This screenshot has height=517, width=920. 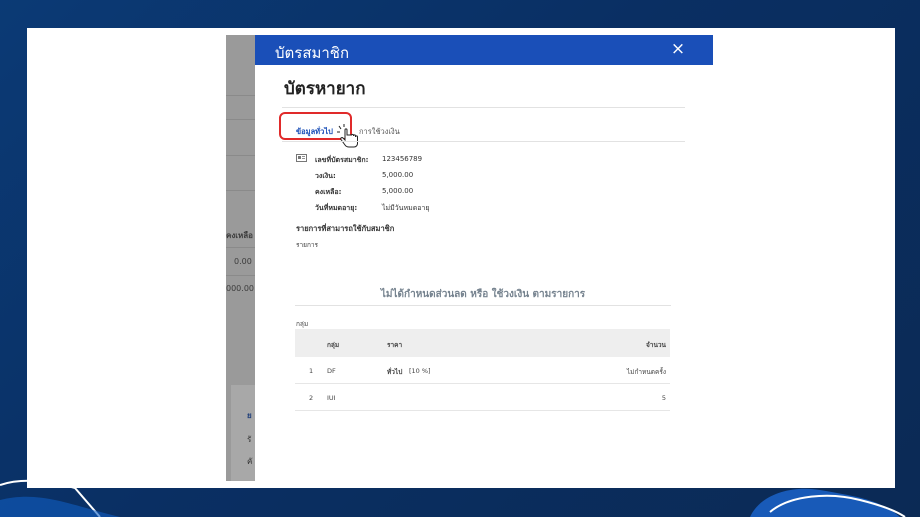 I want to click on row-price-type: ทั่วไป, so click(x=395, y=372).